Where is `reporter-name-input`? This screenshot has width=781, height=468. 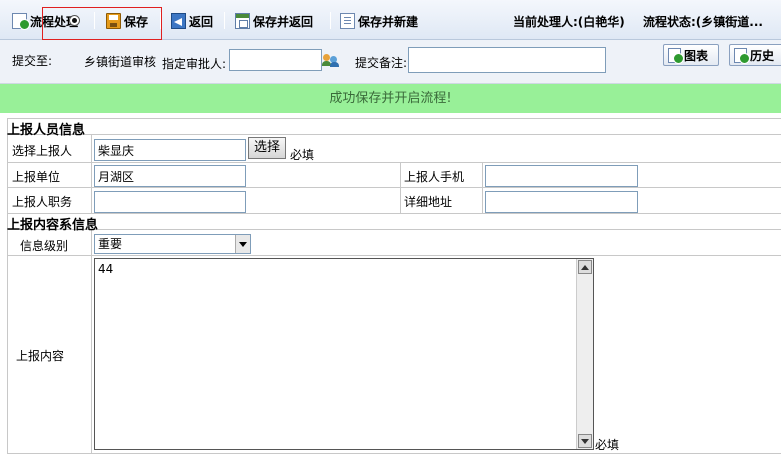
reporter-name-input is located at coordinates (170, 150).